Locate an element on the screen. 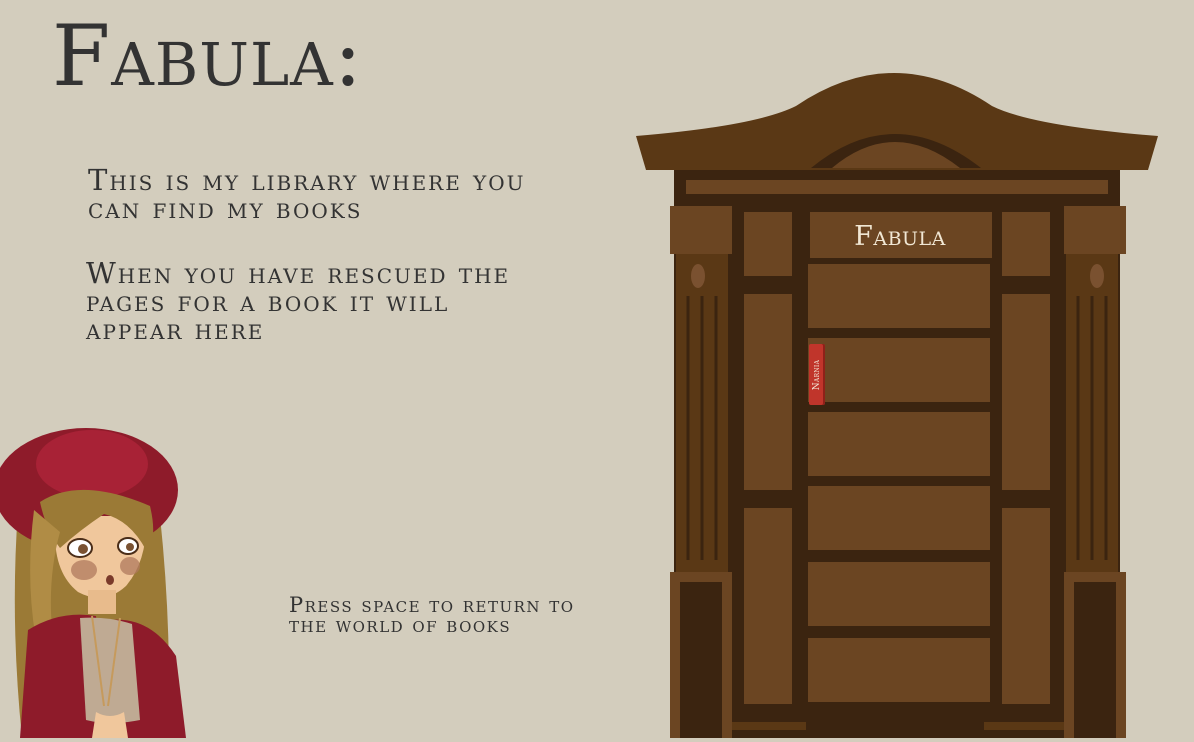 Image resolution: width=1194 pixels, height=742 pixels. bookcase-label: Fabula is located at coordinates (900, 236).